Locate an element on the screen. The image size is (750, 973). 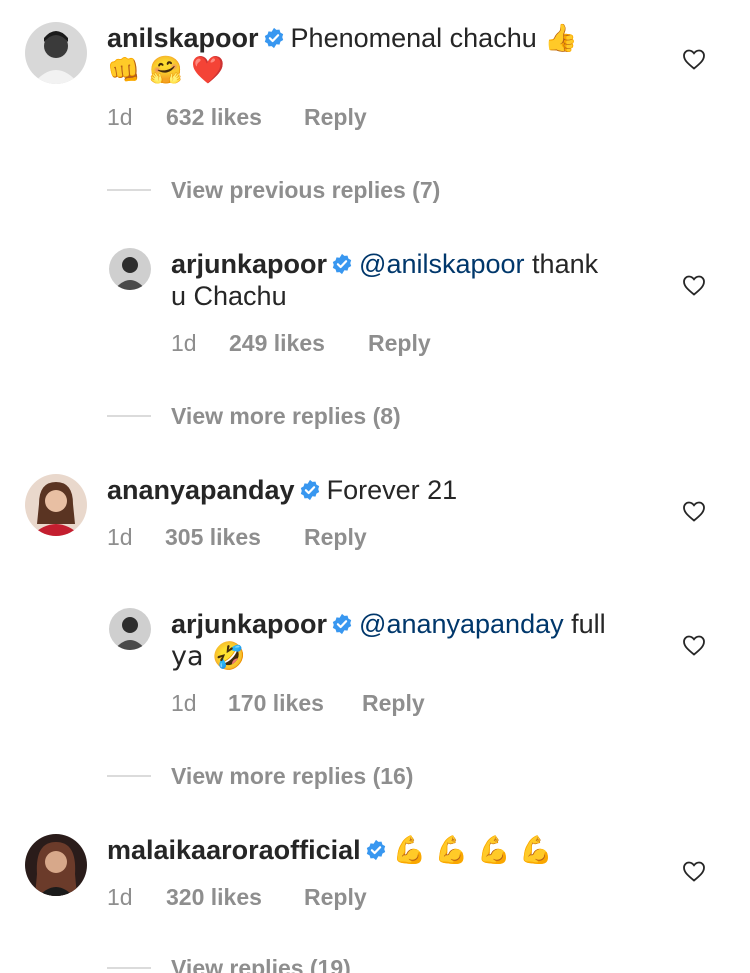
comment-meta: 1d 320 likes Reply is located at coordinates (307, 897).